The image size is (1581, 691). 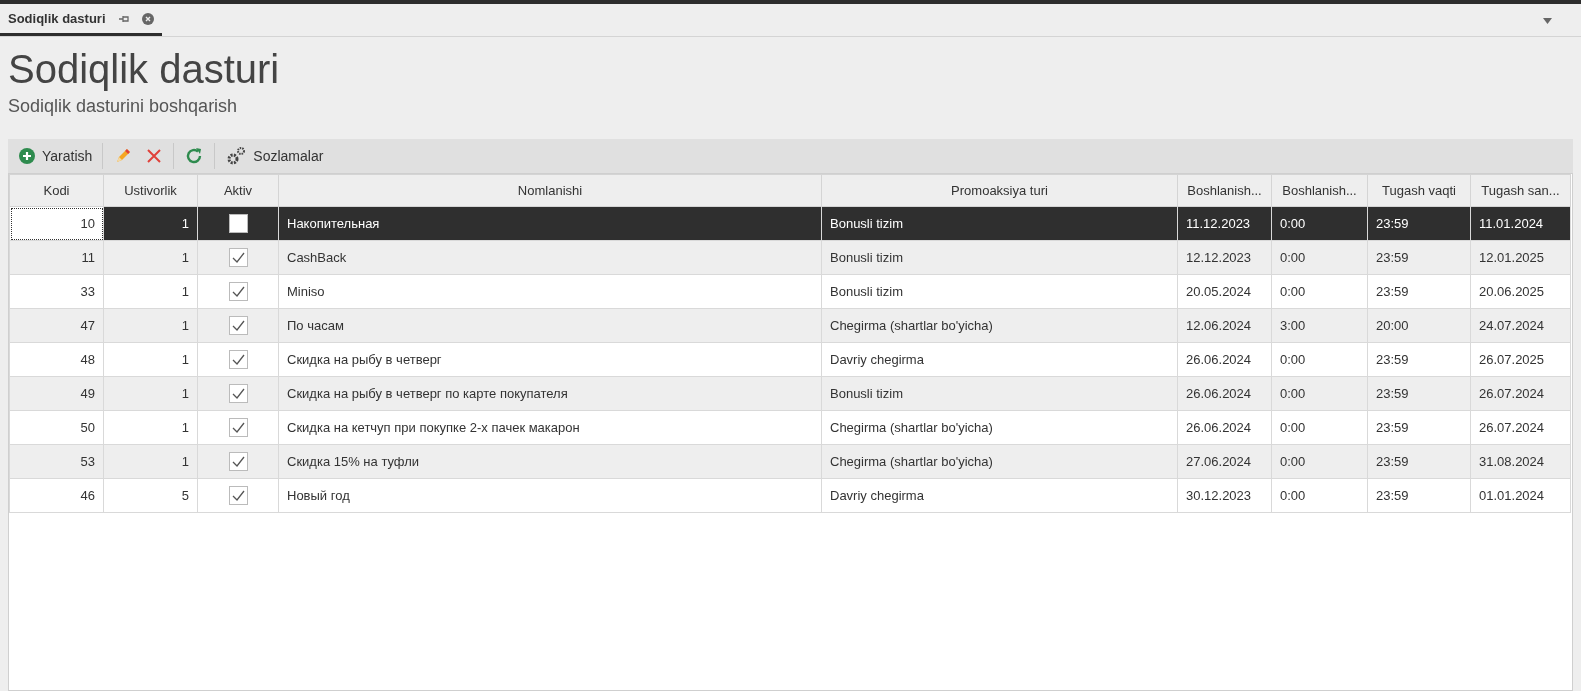 I want to click on gears-icon, so click(x=236, y=156).